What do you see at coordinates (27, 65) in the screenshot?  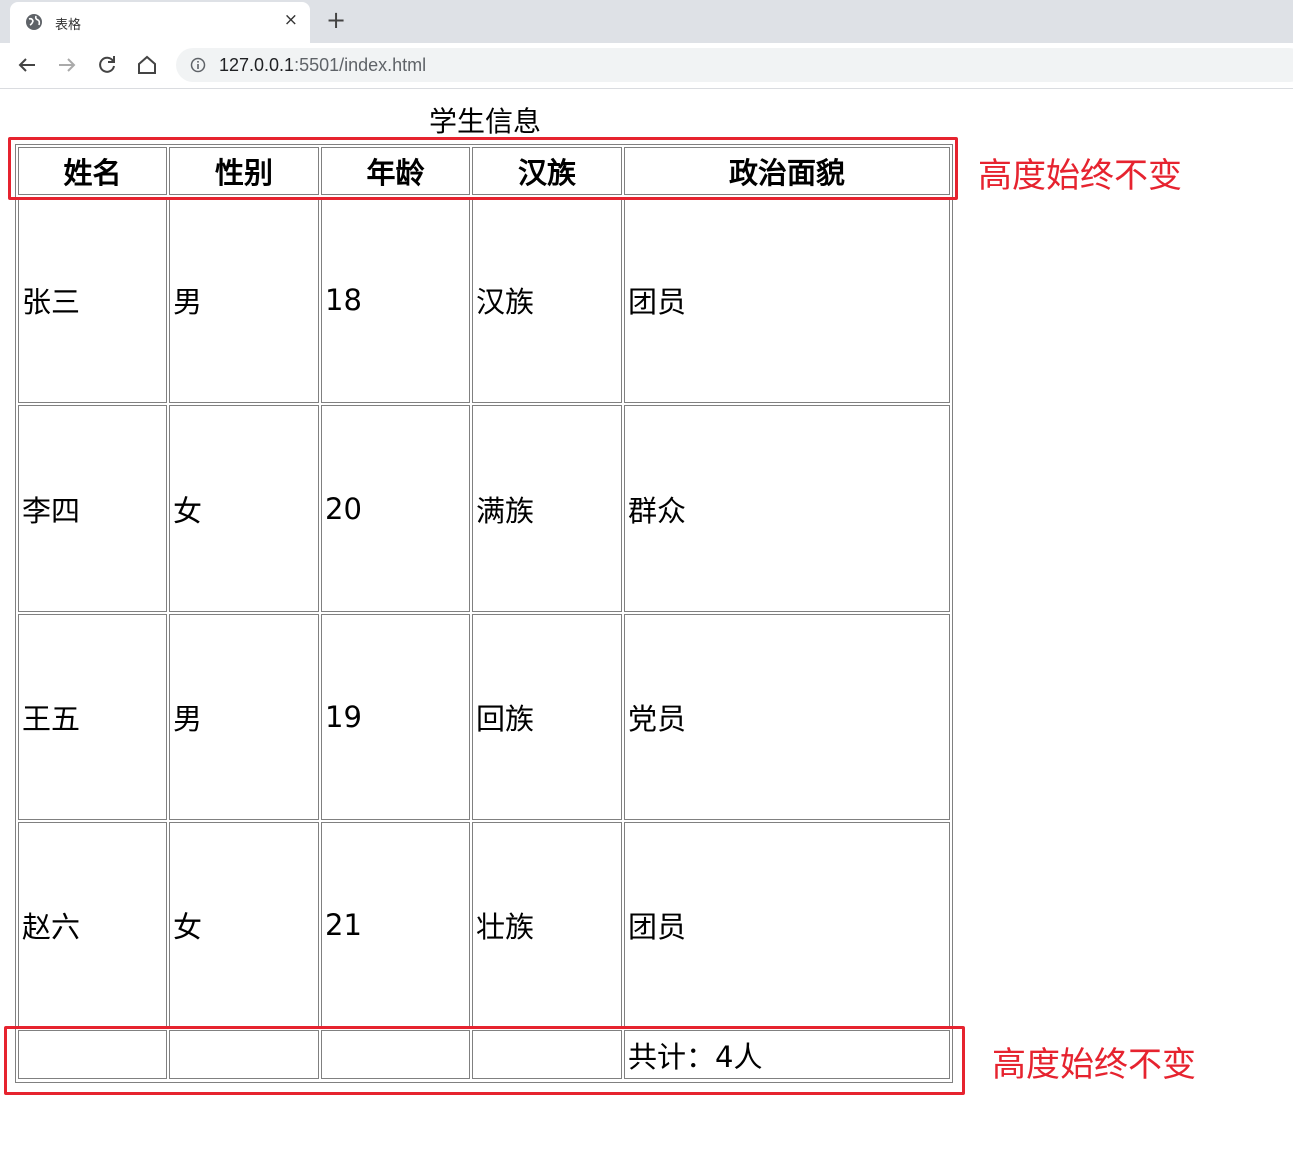 I see `back-arrow-icon` at bounding box center [27, 65].